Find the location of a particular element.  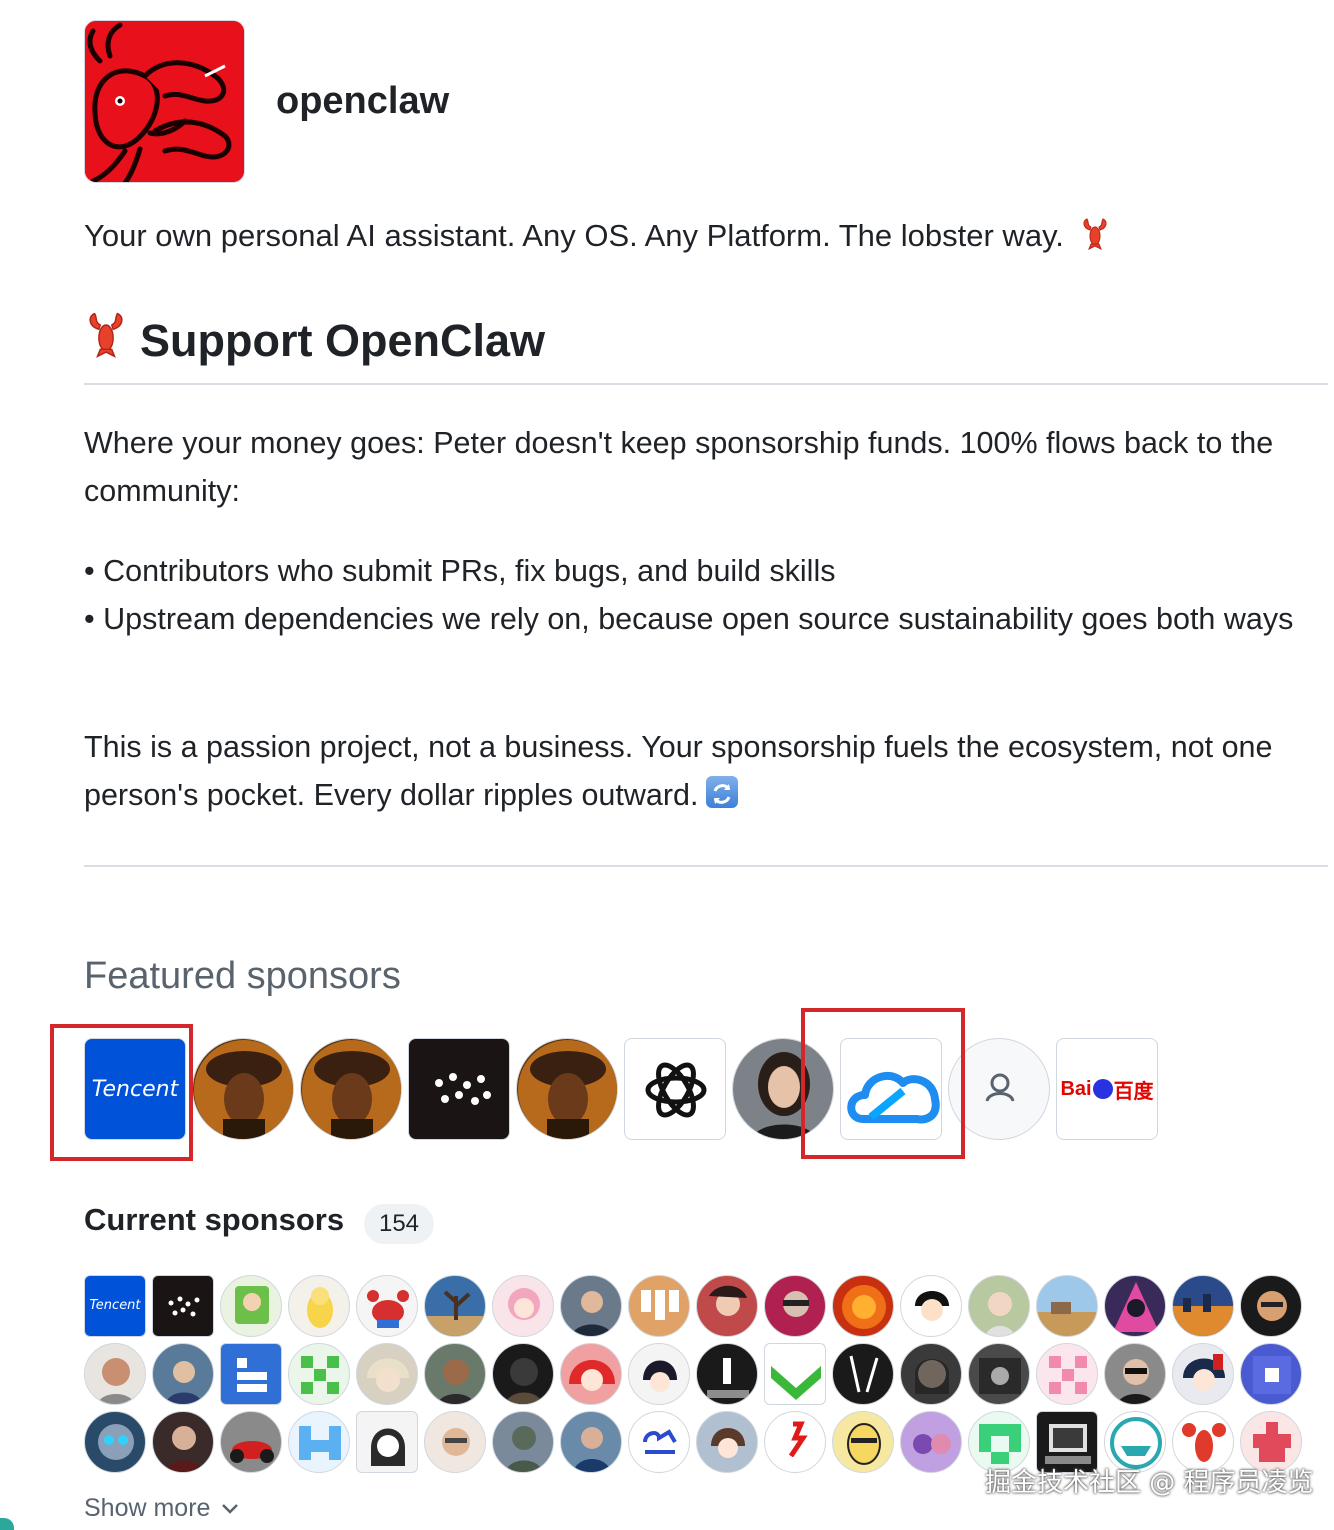

landscape-avatar-icon is located at coordinates (1067, 1319).